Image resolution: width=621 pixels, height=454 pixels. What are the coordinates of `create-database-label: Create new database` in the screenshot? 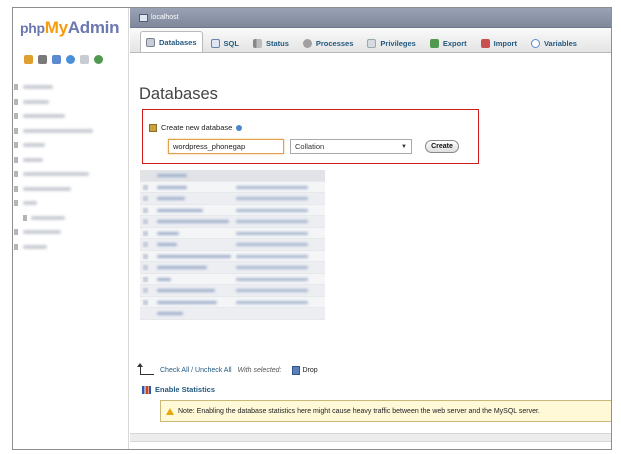 It's located at (196, 127).